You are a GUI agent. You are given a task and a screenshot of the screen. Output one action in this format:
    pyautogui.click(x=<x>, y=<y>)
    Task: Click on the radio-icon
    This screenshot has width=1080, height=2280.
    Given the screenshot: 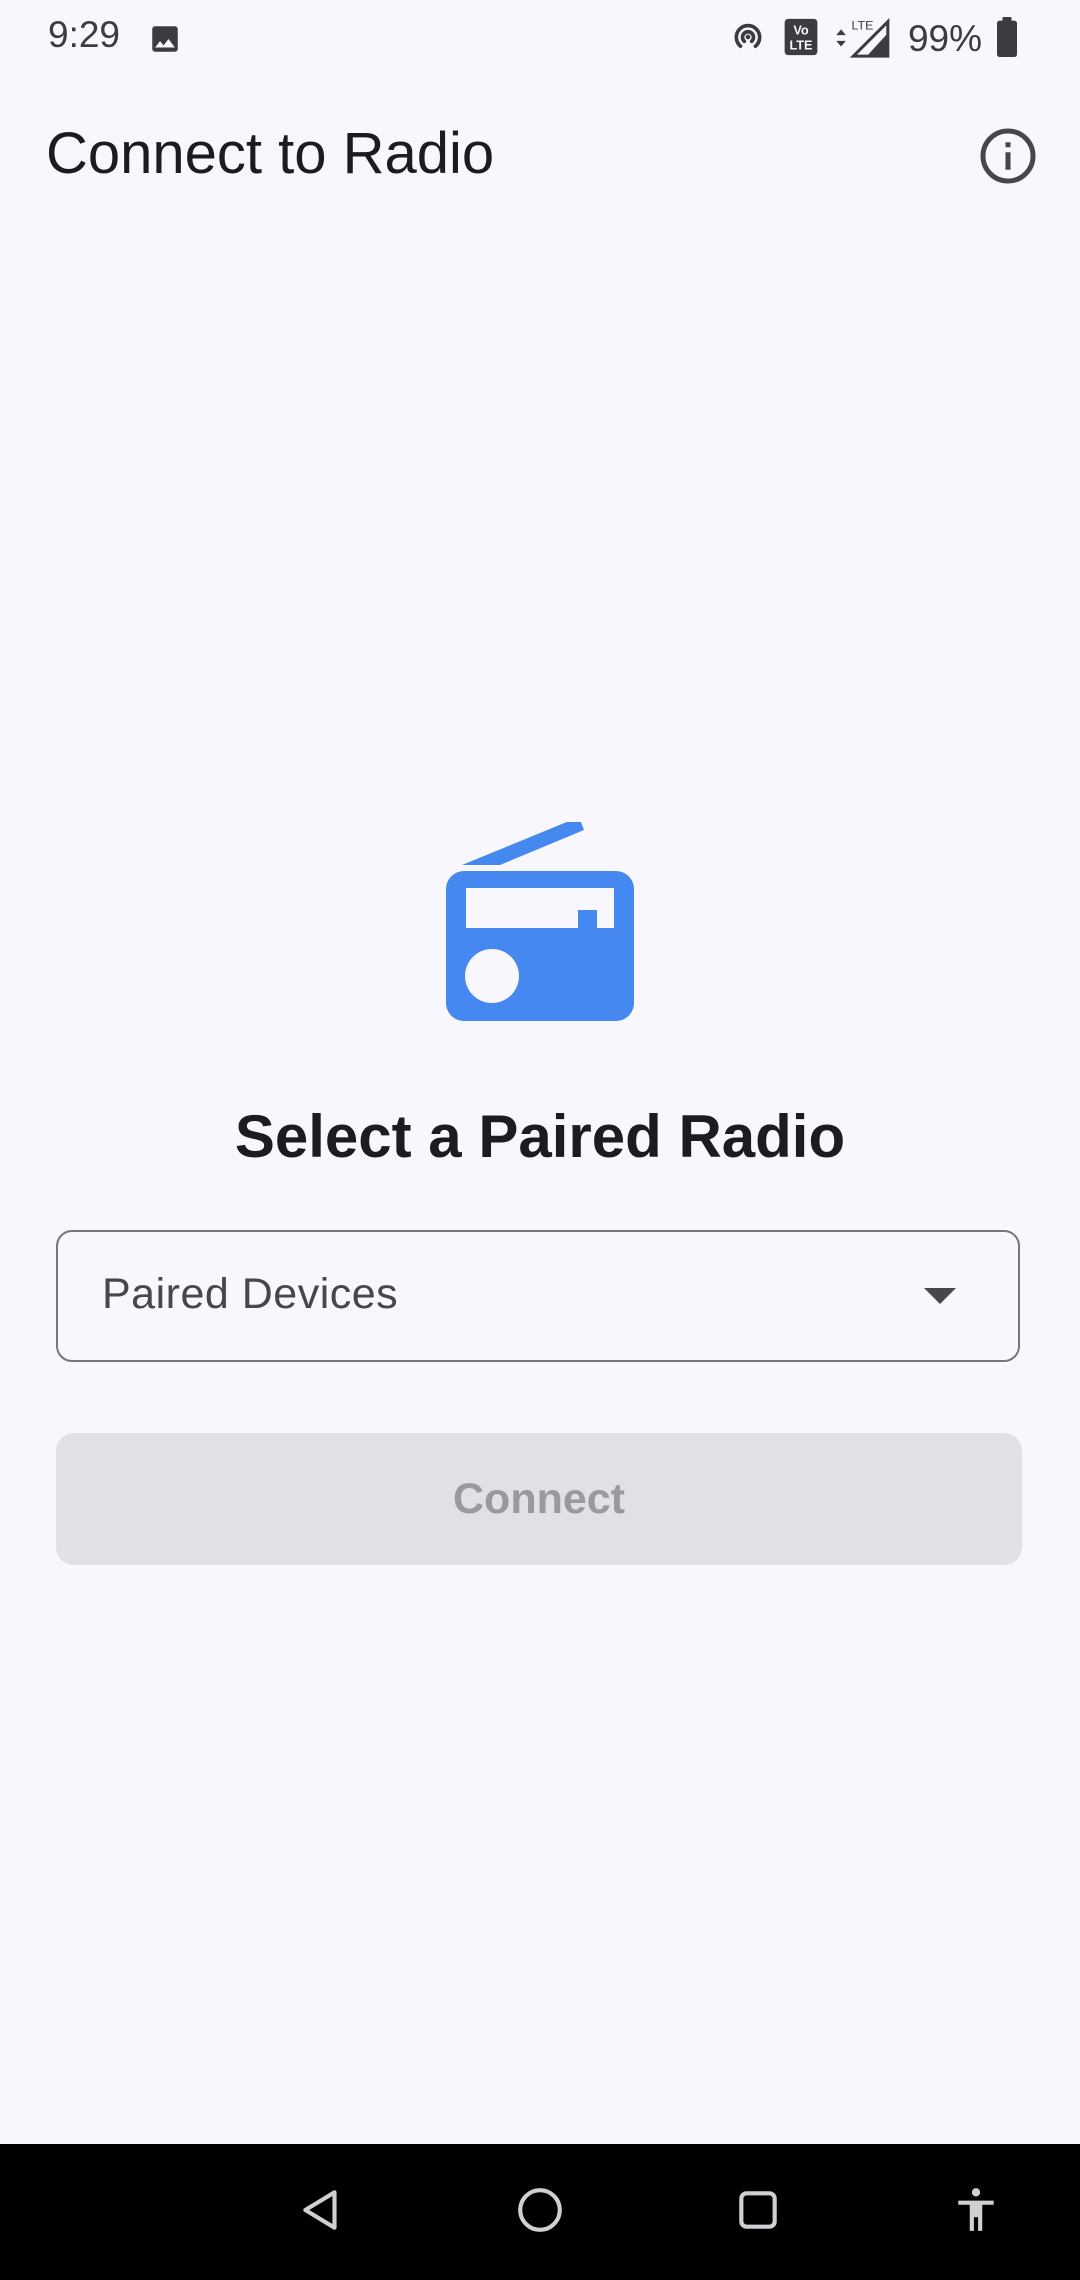 What is the action you would take?
    pyautogui.click(x=540, y=919)
    